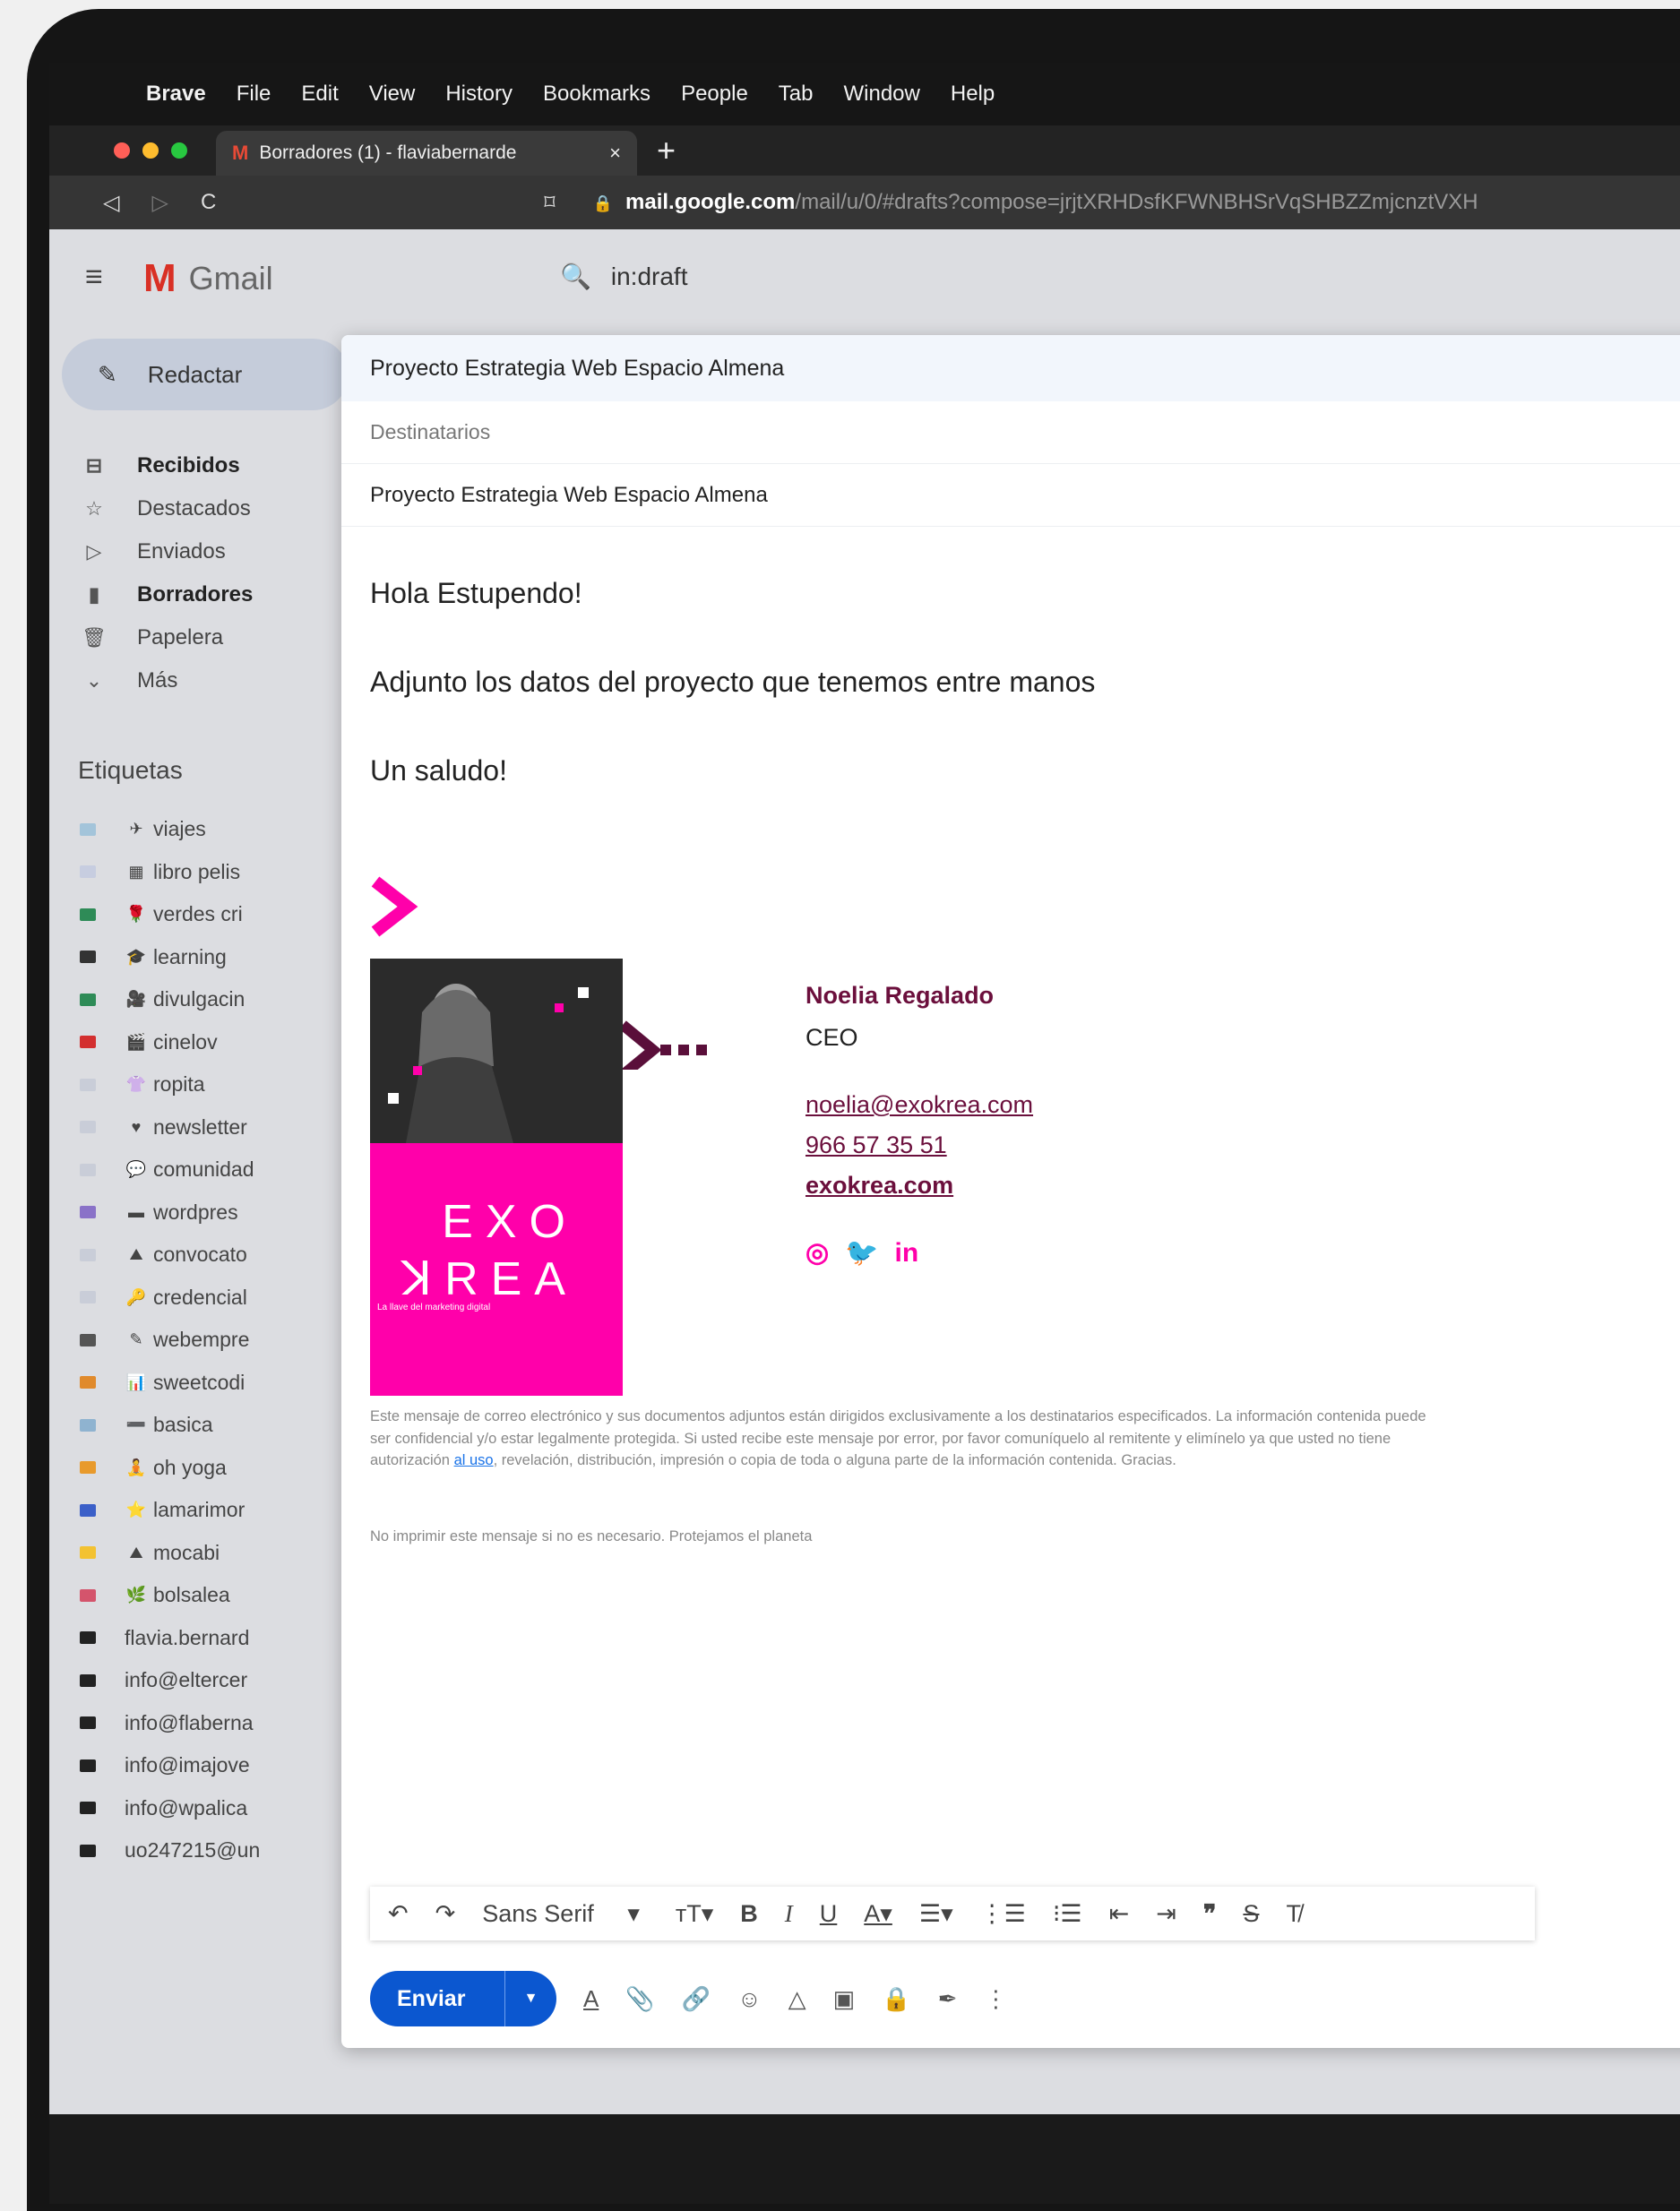 This screenshot has height=2211, width=1680. What do you see at coordinates (920, 1105) in the screenshot?
I see `signature-email-link: noelia@exokrea.com` at bounding box center [920, 1105].